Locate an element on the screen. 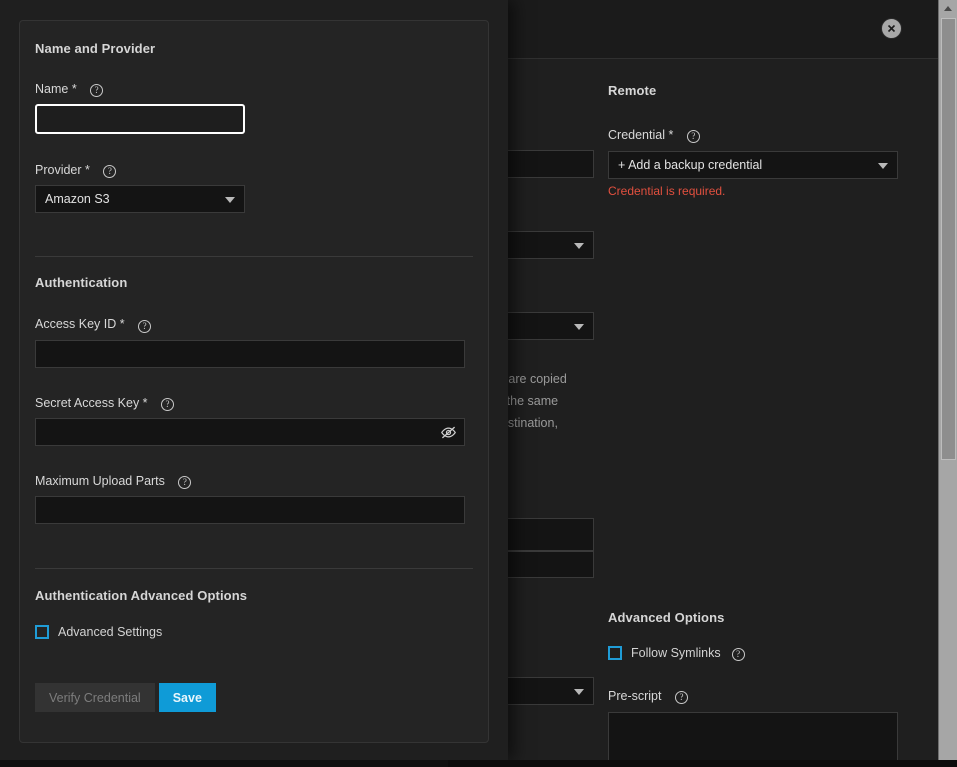  bottom-edge-segment is located at coordinates (224, 763).